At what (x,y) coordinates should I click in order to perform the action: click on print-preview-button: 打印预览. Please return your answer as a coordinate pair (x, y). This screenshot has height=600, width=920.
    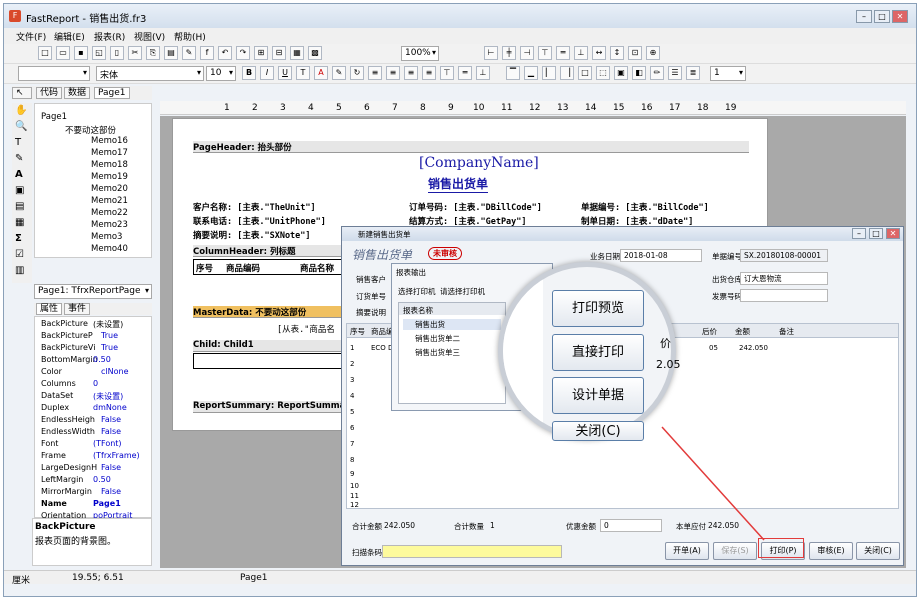
    Looking at the image, I should click on (598, 308).